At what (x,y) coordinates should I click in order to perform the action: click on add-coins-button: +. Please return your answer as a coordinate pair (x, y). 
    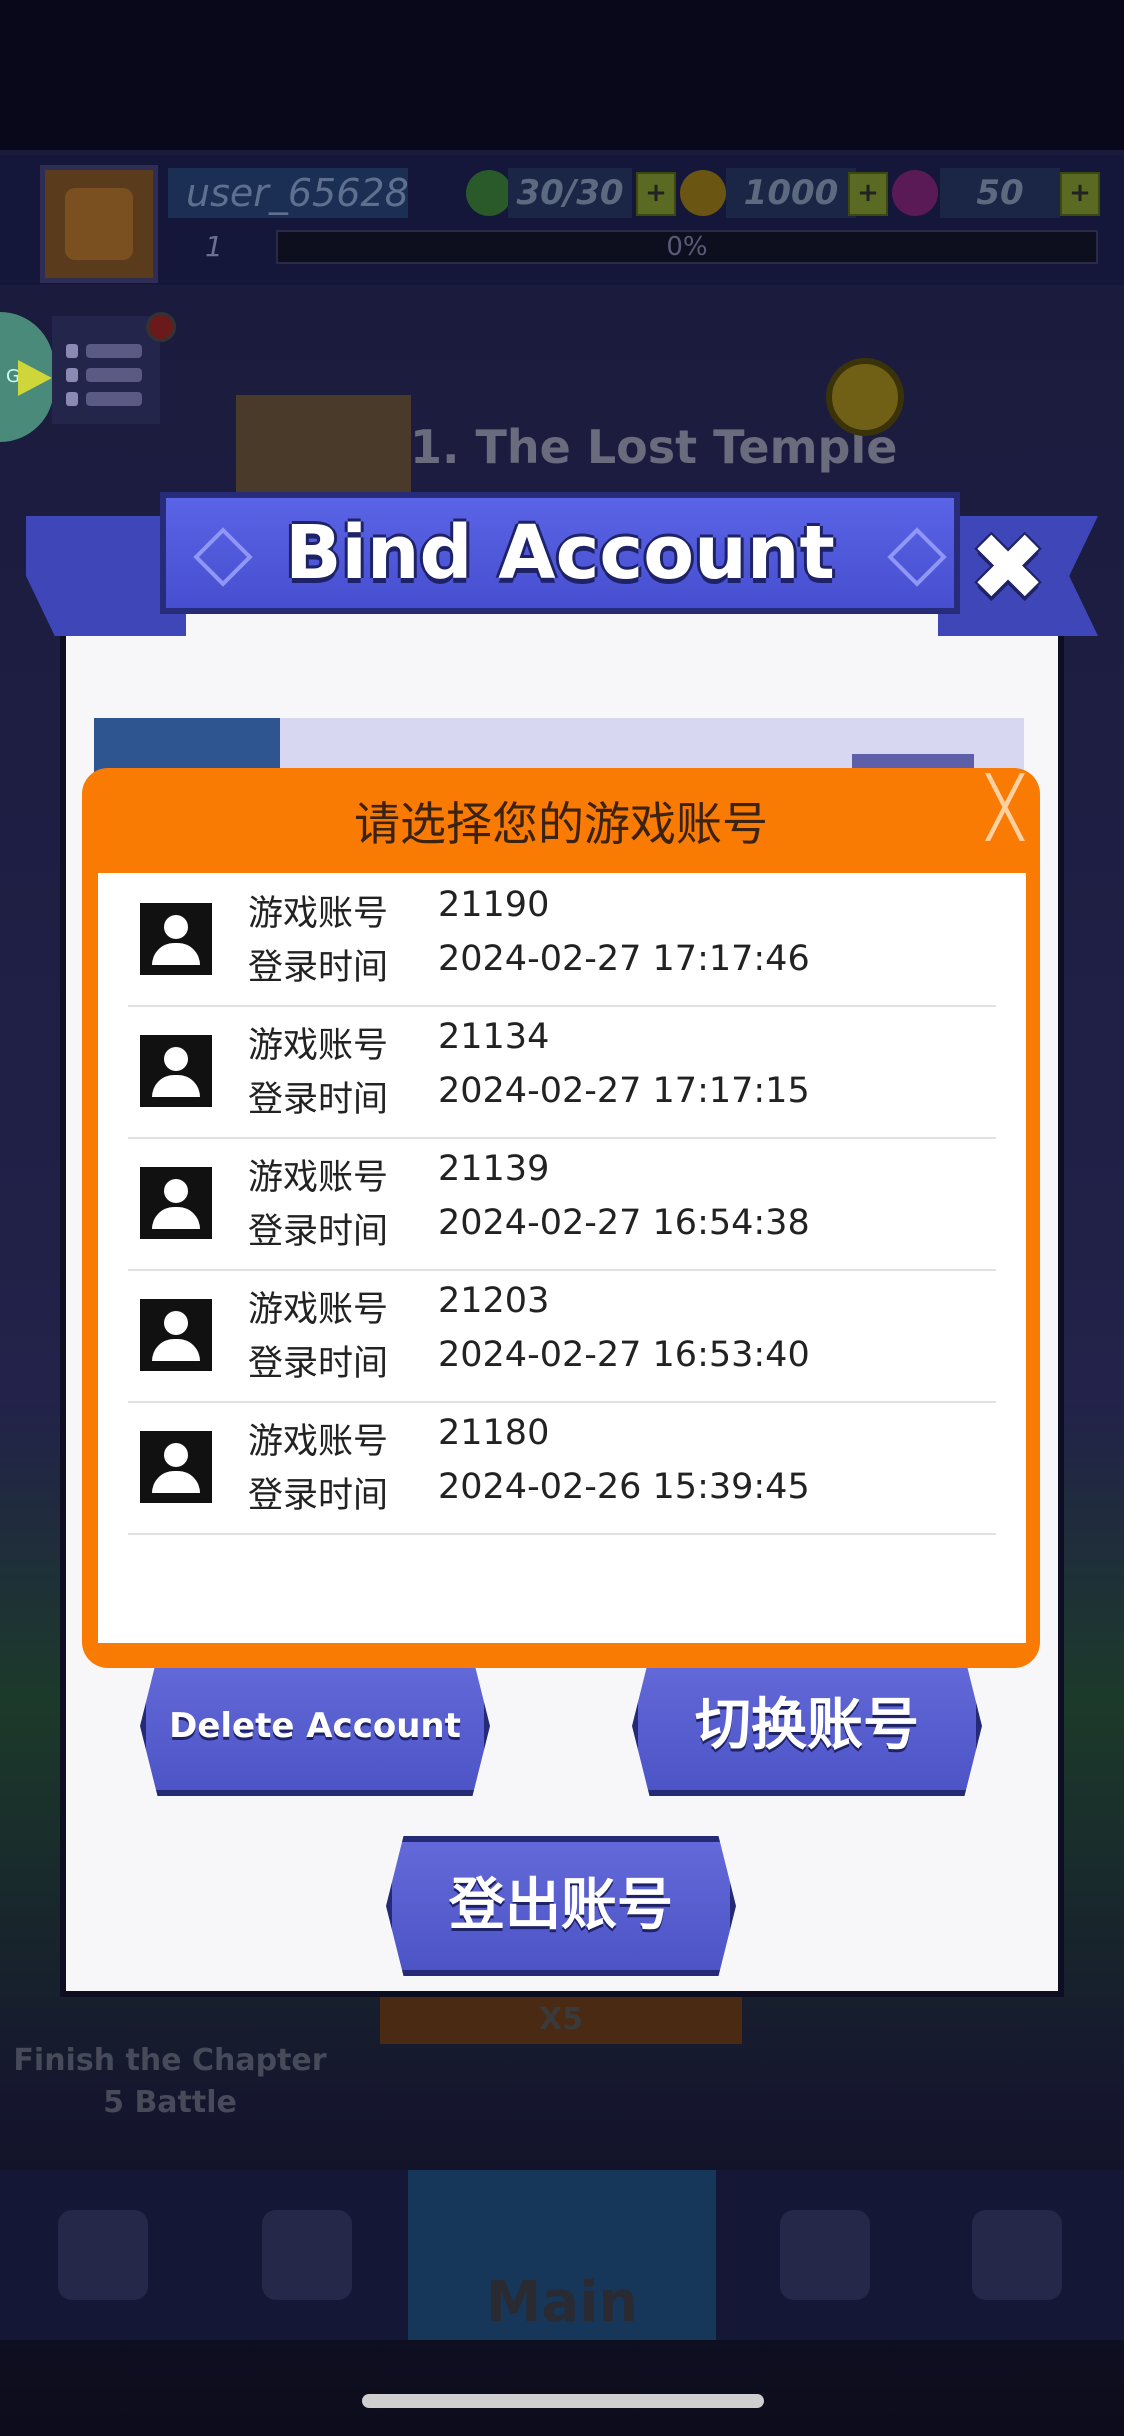
    Looking at the image, I should click on (868, 194).